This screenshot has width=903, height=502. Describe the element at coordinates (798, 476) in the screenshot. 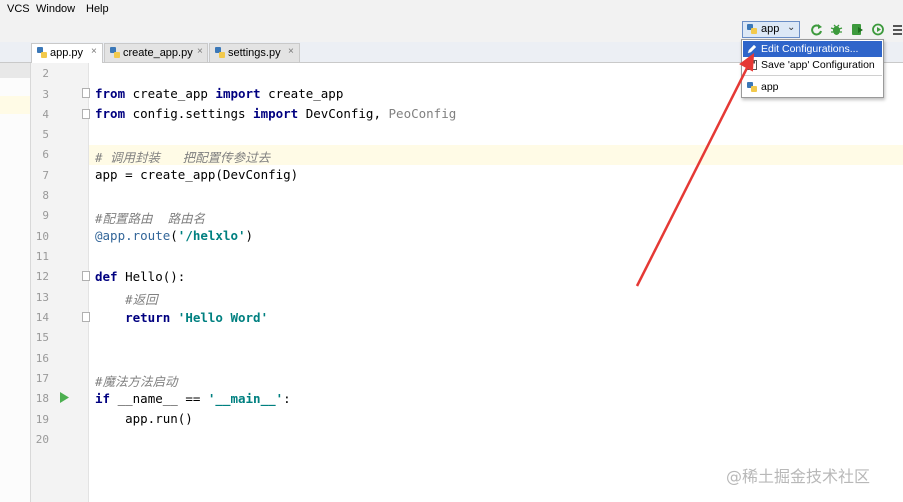

I see `watermark: @稀土掘金技术社区` at that location.